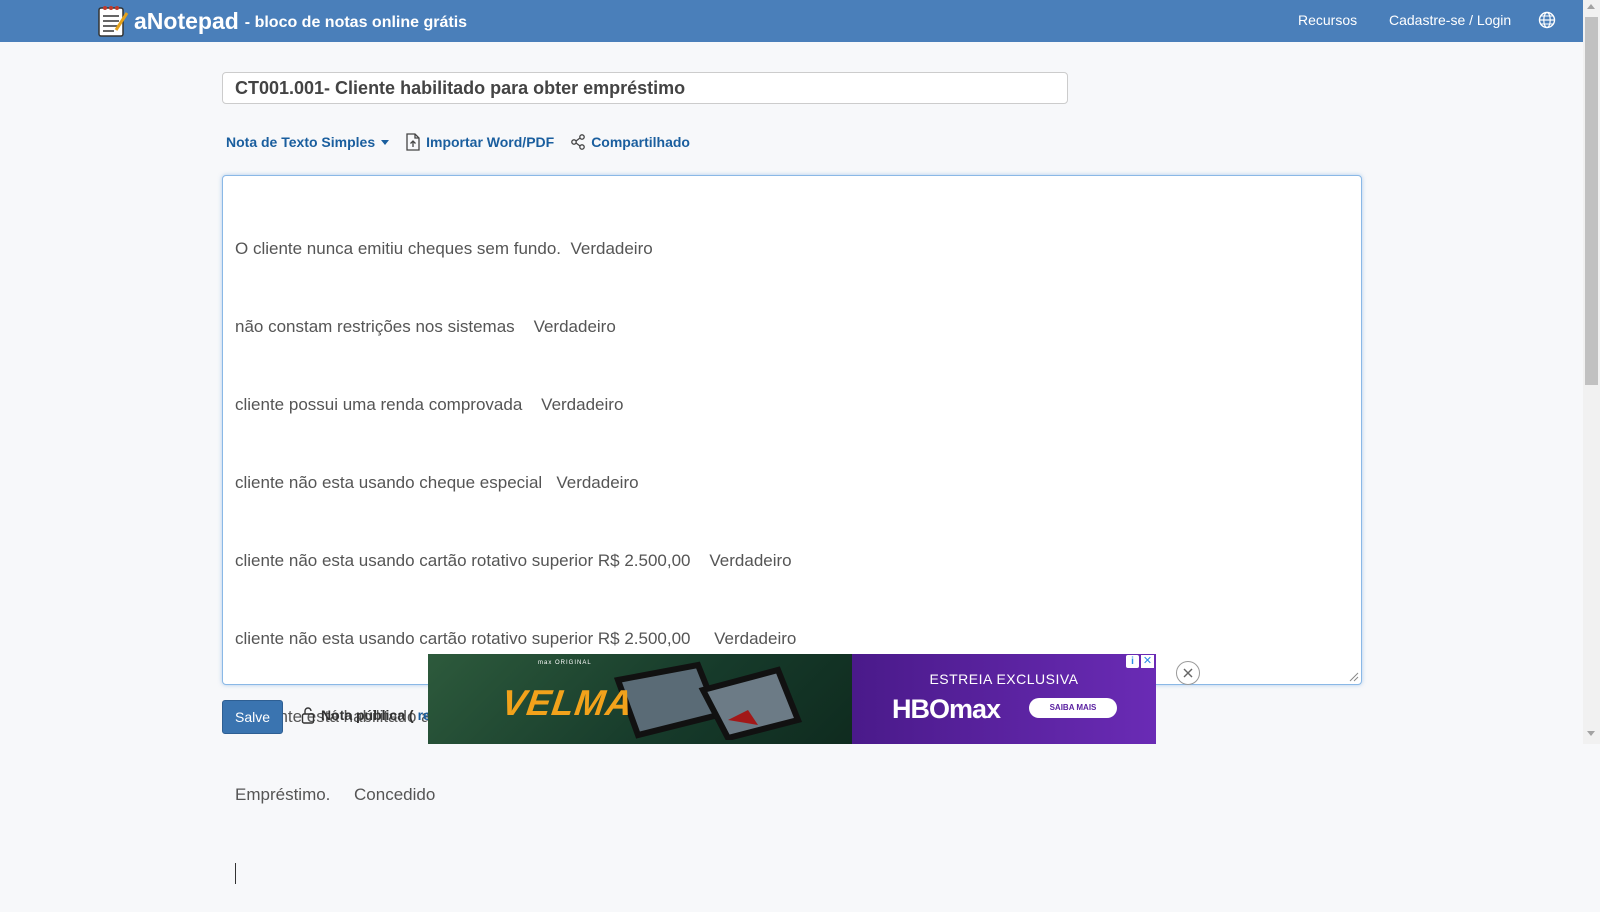 This screenshot has width=1600, height=912. I want to click on ad-image-left: max ORIGINAL VELMA, so click(640, 699).